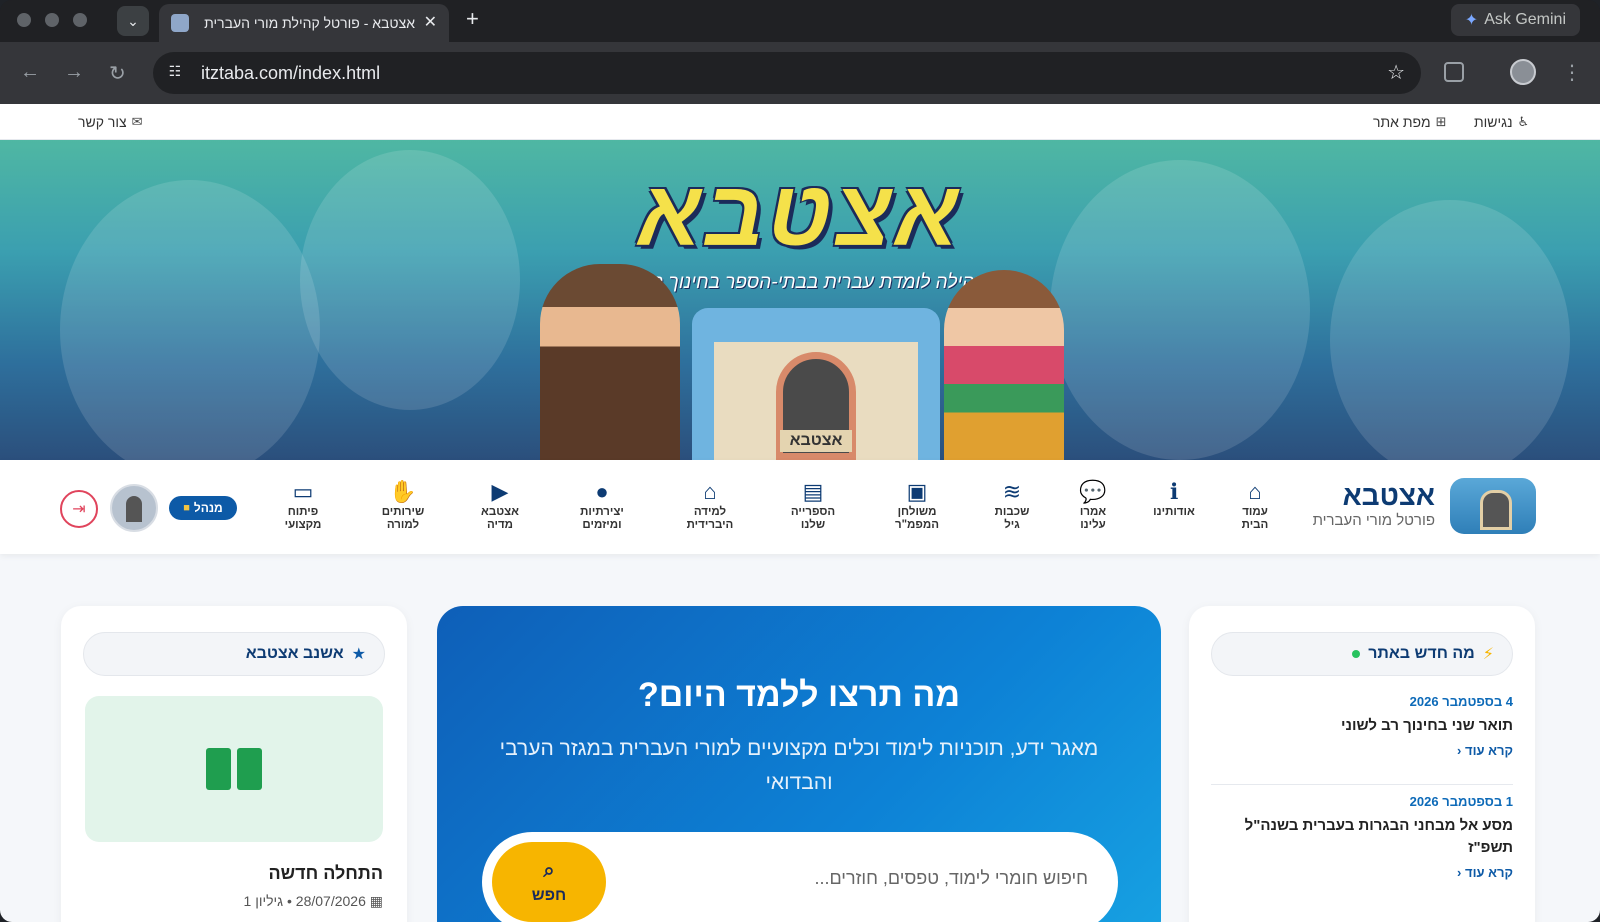  I want to click on contact-label: צור קשר, so click(102, 122).